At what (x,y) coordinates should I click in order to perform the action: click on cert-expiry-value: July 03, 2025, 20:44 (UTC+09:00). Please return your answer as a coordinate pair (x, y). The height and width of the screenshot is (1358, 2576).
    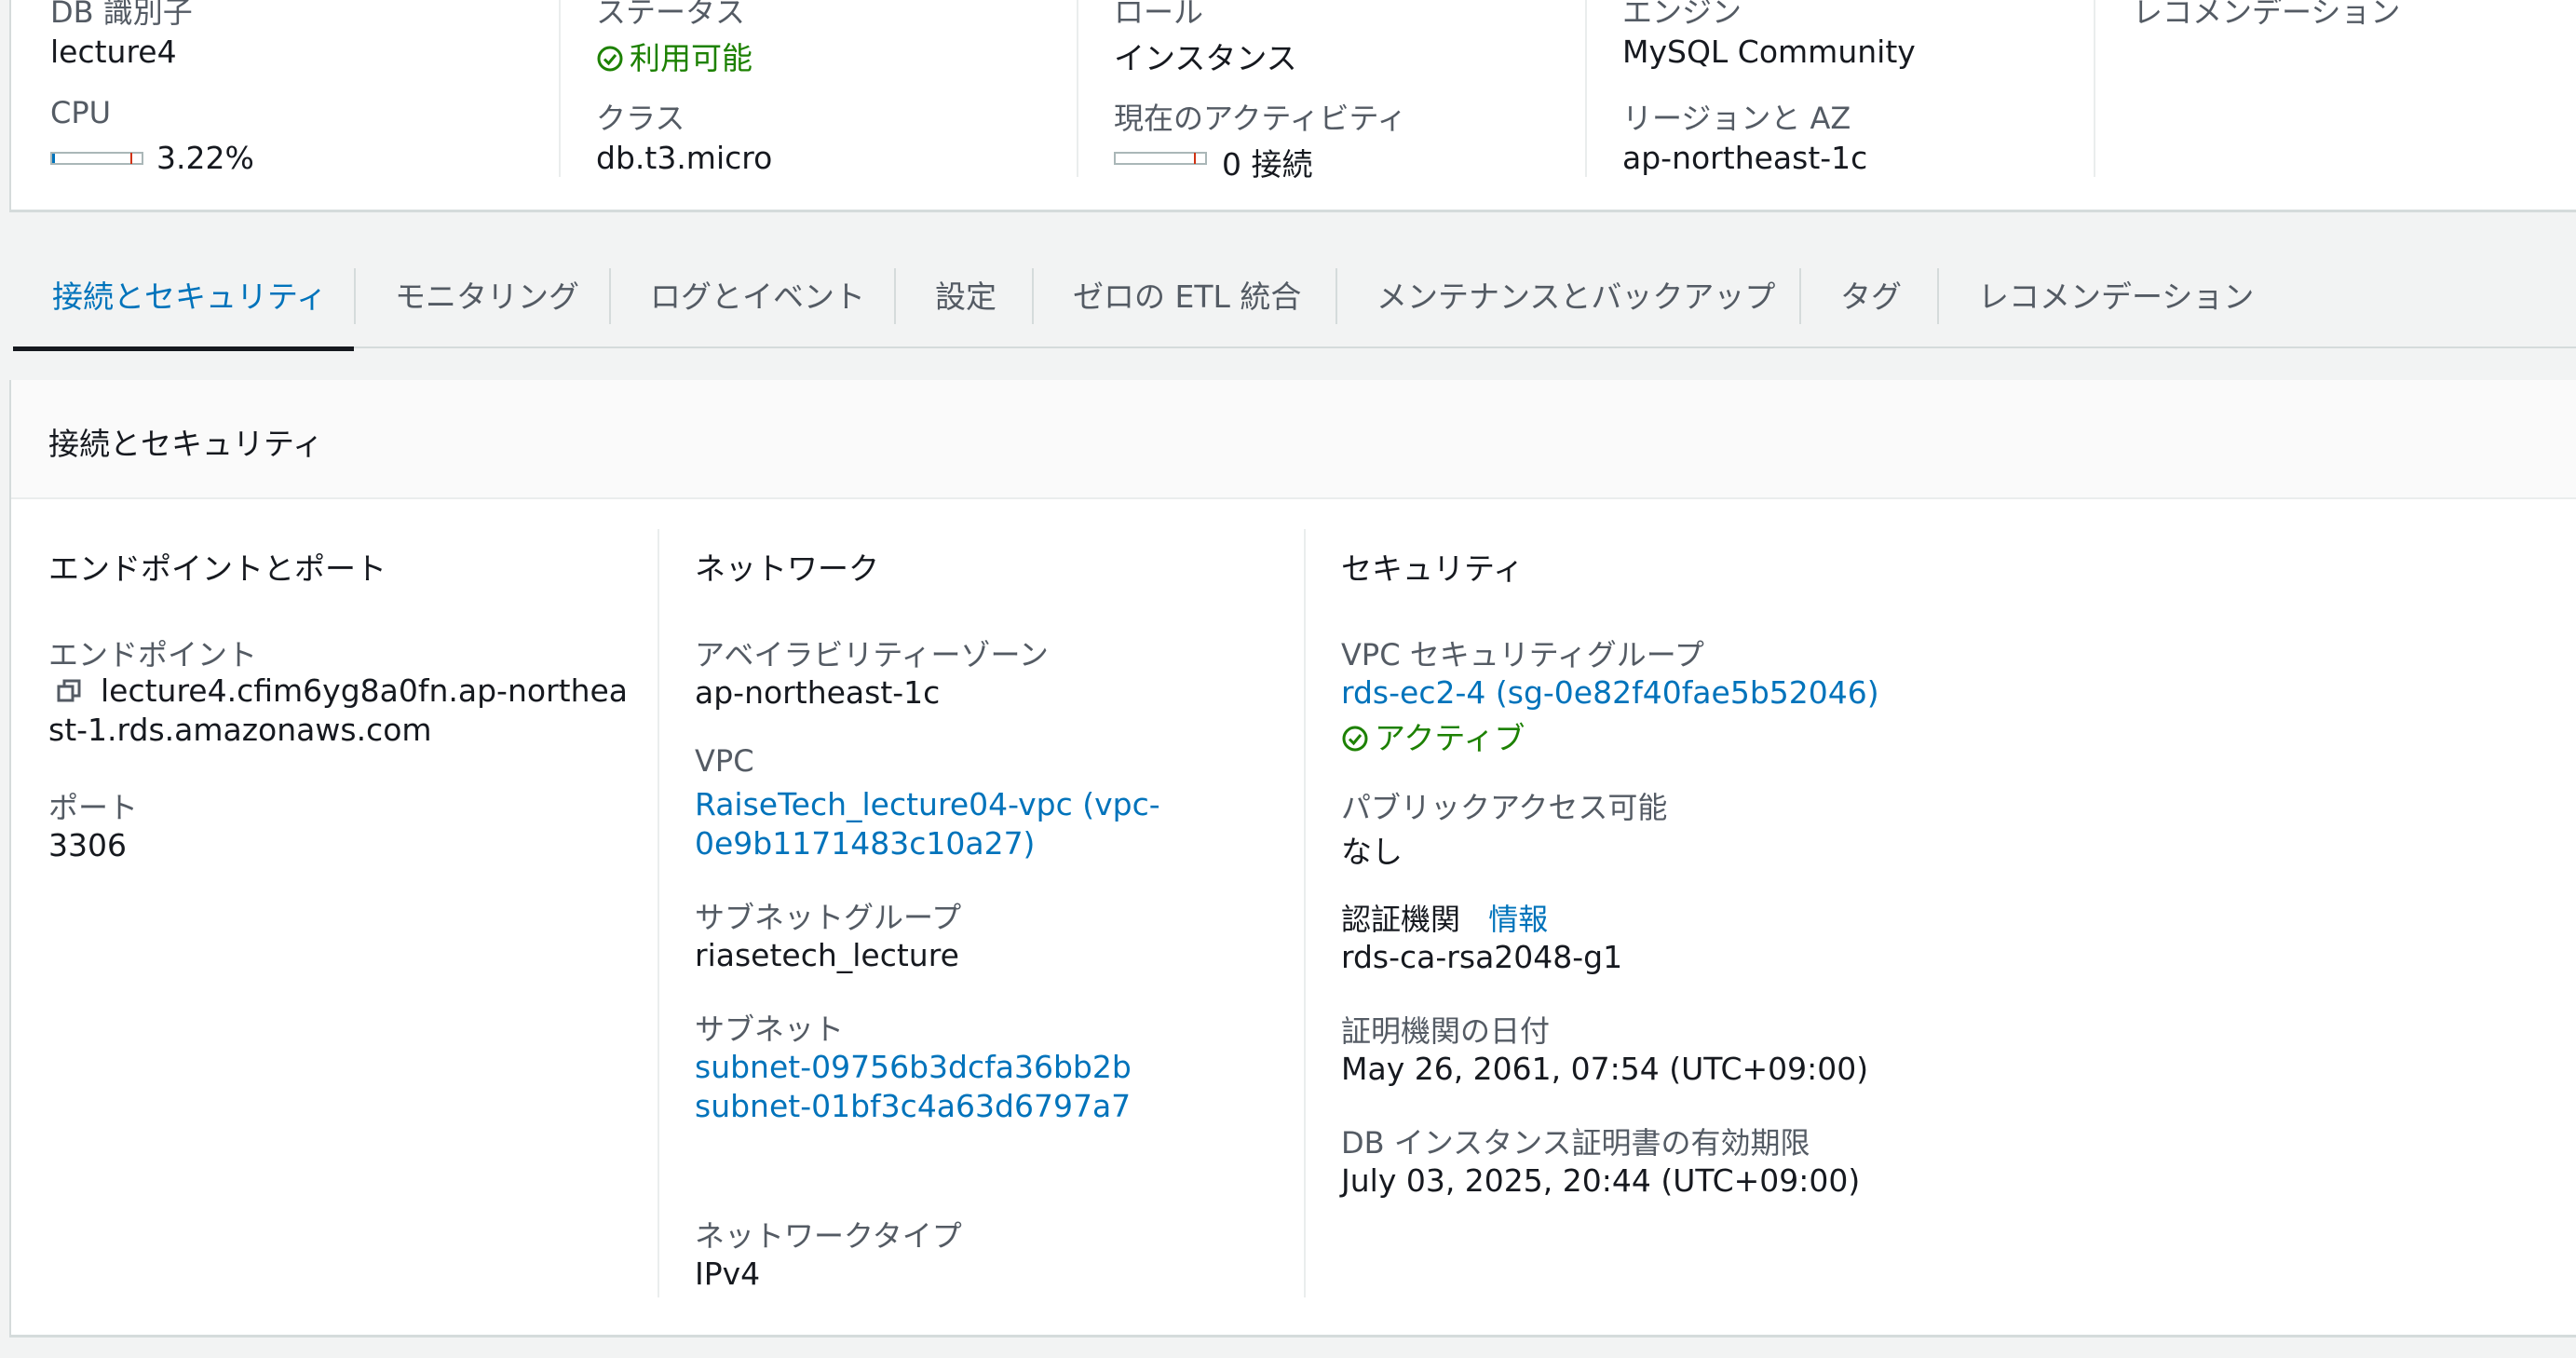
    Looking at the image, I should click on (1601, 1180).